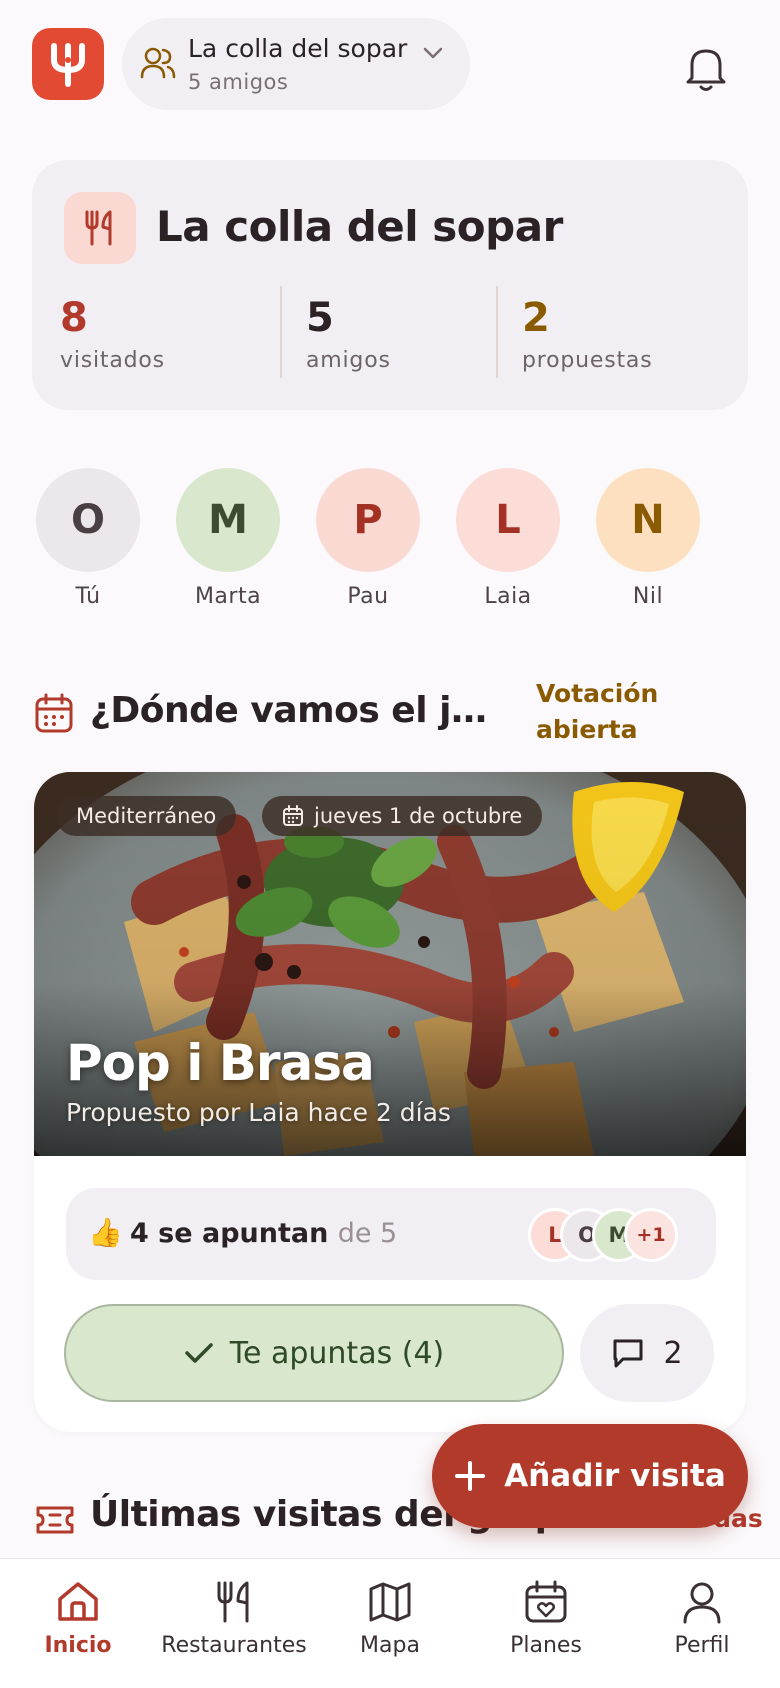  What do you see at coordinates (418, 816) in the screenshot?
I see `date-label: jueves 1 de octubre` at bounding box center [418, 816].